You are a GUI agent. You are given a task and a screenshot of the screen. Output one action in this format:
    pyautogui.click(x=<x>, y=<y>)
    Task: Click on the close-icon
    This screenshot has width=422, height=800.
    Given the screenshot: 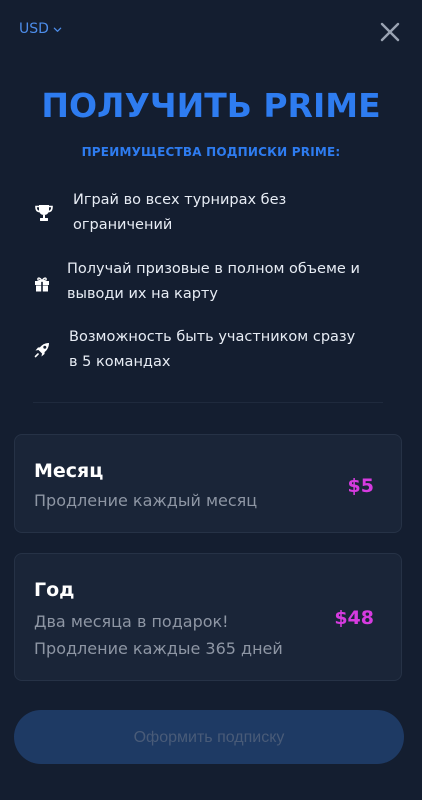 What is the action you would take?
    pyautogui.click(x=390, y=32)
    